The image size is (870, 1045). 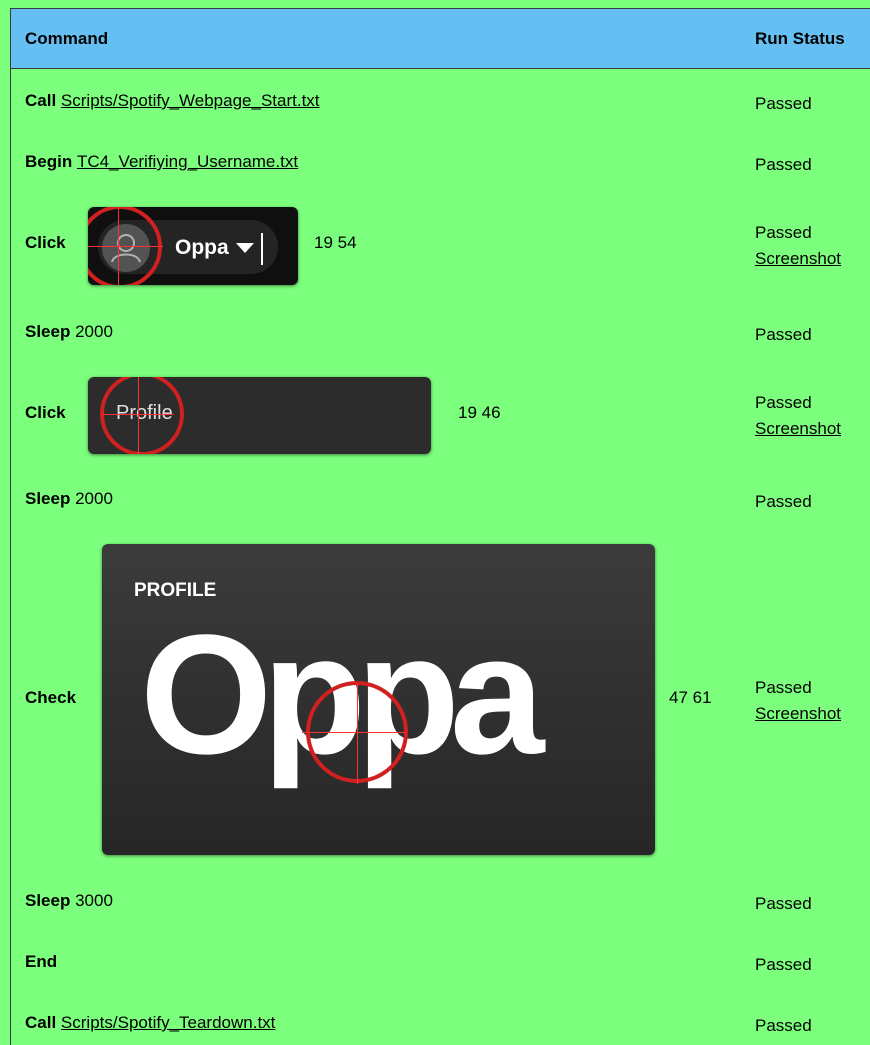 What do you see at coordinates (190, 100) in the screenshot?
I see `script-link: Scripts/Spotify_Webpage_Start.txt` at bounding box center [190, 100].